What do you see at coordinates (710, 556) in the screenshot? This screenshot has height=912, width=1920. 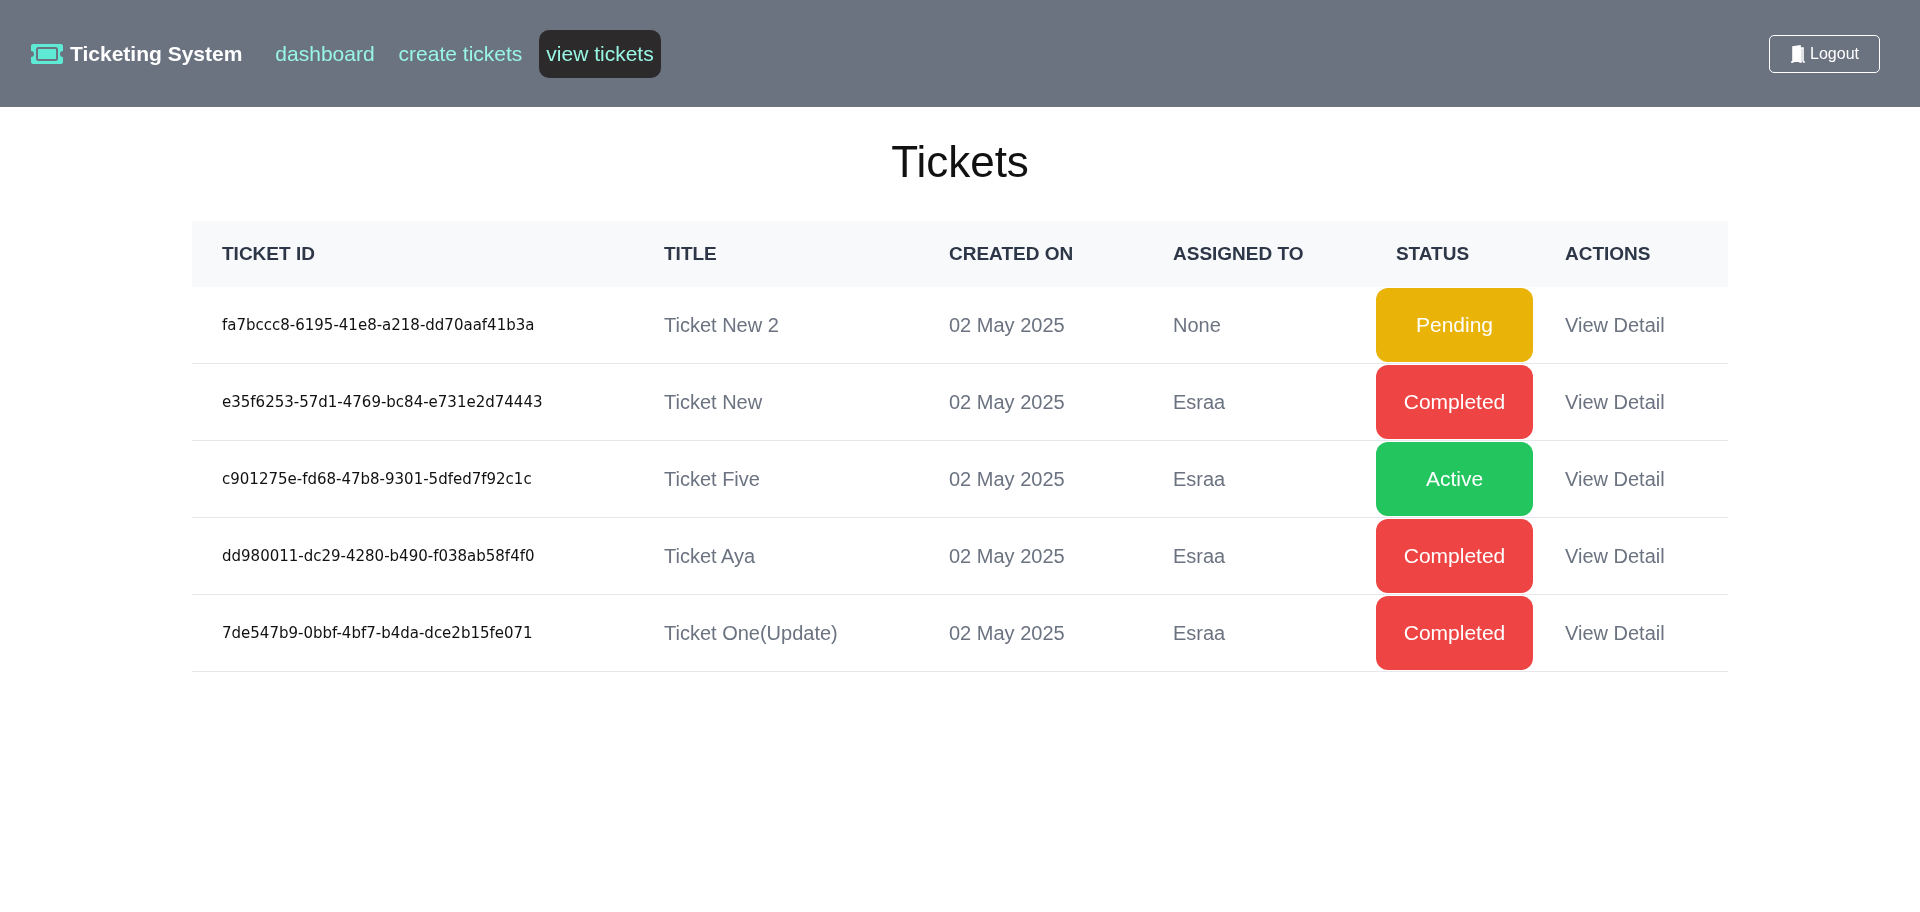 I see `table-cell-text: Ticket Aya` at bounding box center [710, 556].